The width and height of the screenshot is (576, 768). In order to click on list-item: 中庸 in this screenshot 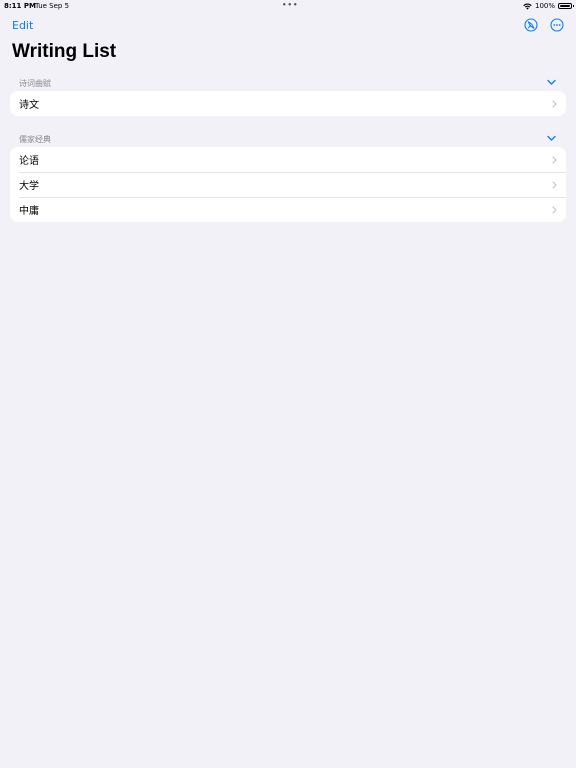, I will do `click(288, 209)`.